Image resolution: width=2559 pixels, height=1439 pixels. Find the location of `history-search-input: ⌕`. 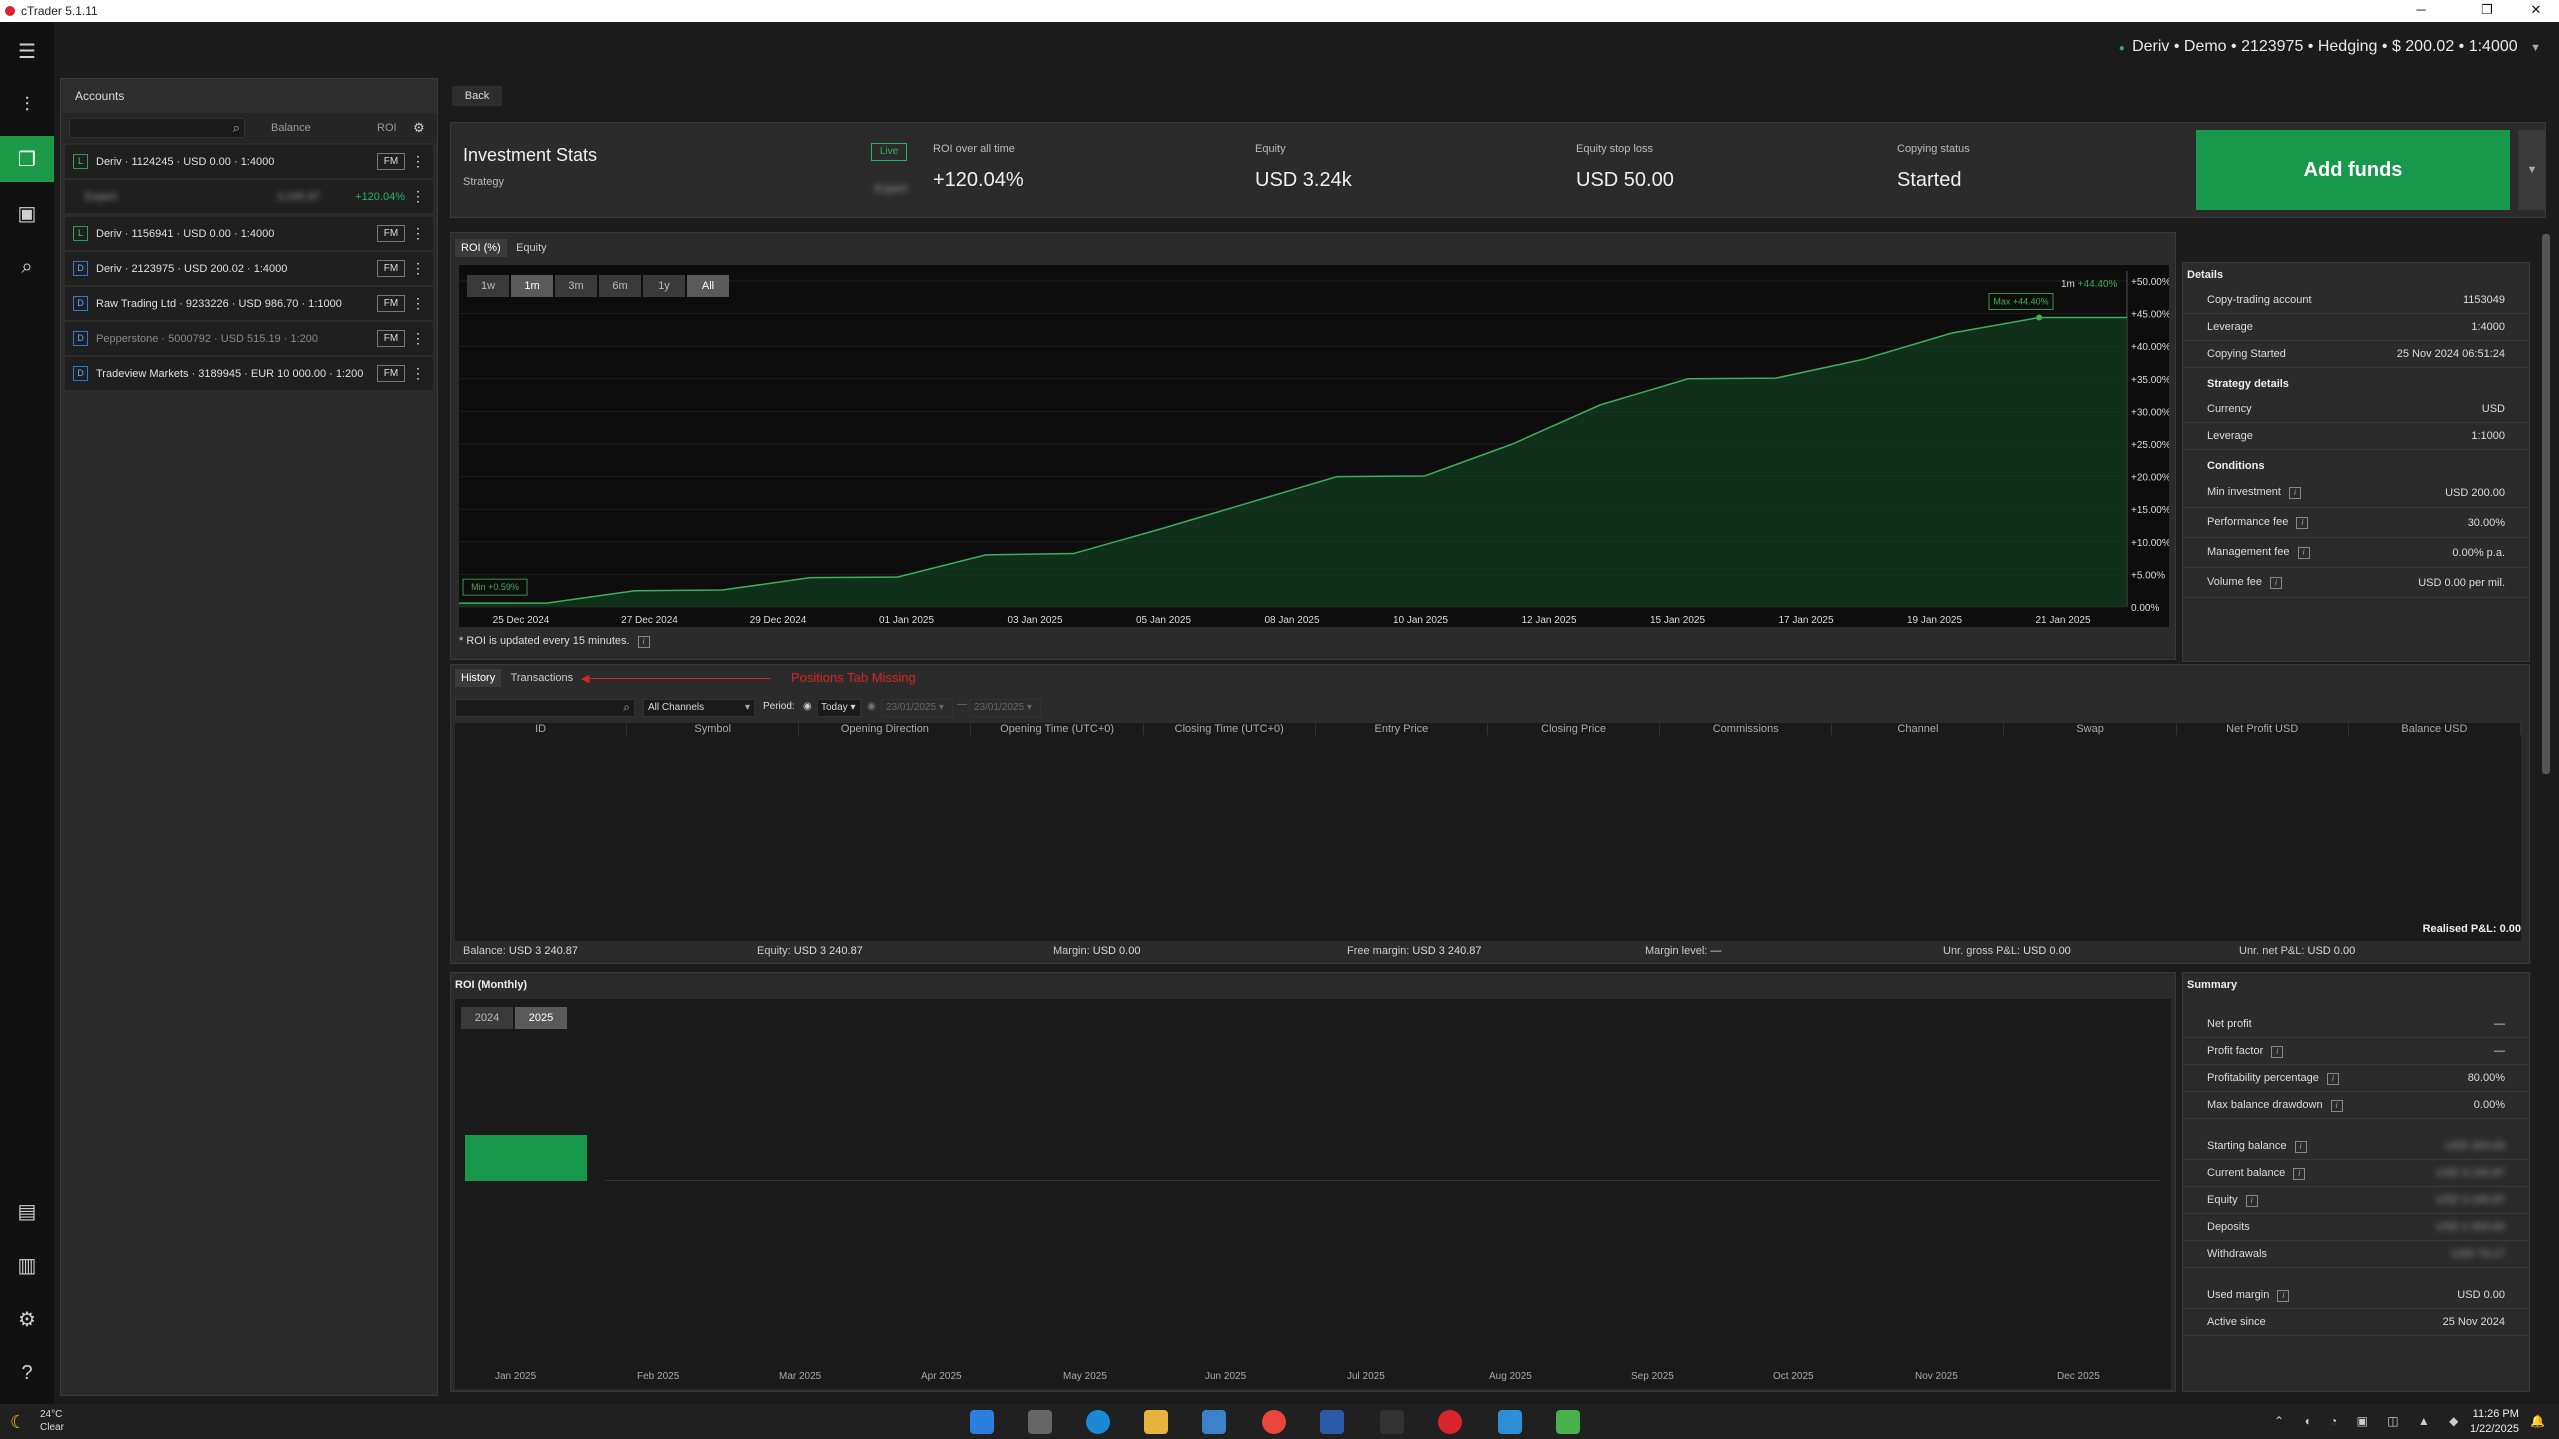

history-search-input: ⌕ is located at coordinates (545, 708).